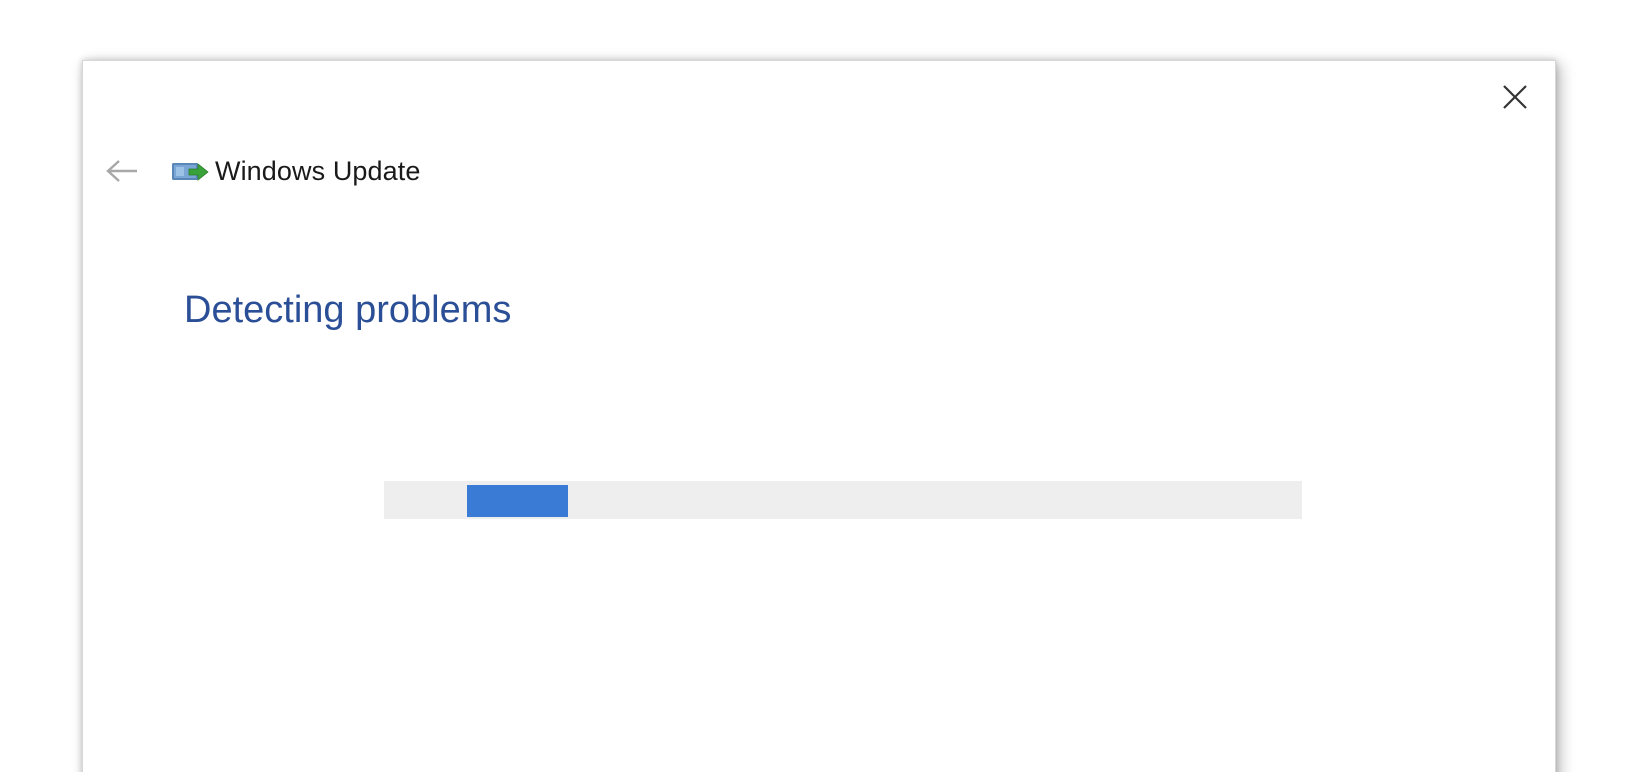 The width and height of the screenshot is (1652, 772). I want to click on back-button, so click(122, 171).